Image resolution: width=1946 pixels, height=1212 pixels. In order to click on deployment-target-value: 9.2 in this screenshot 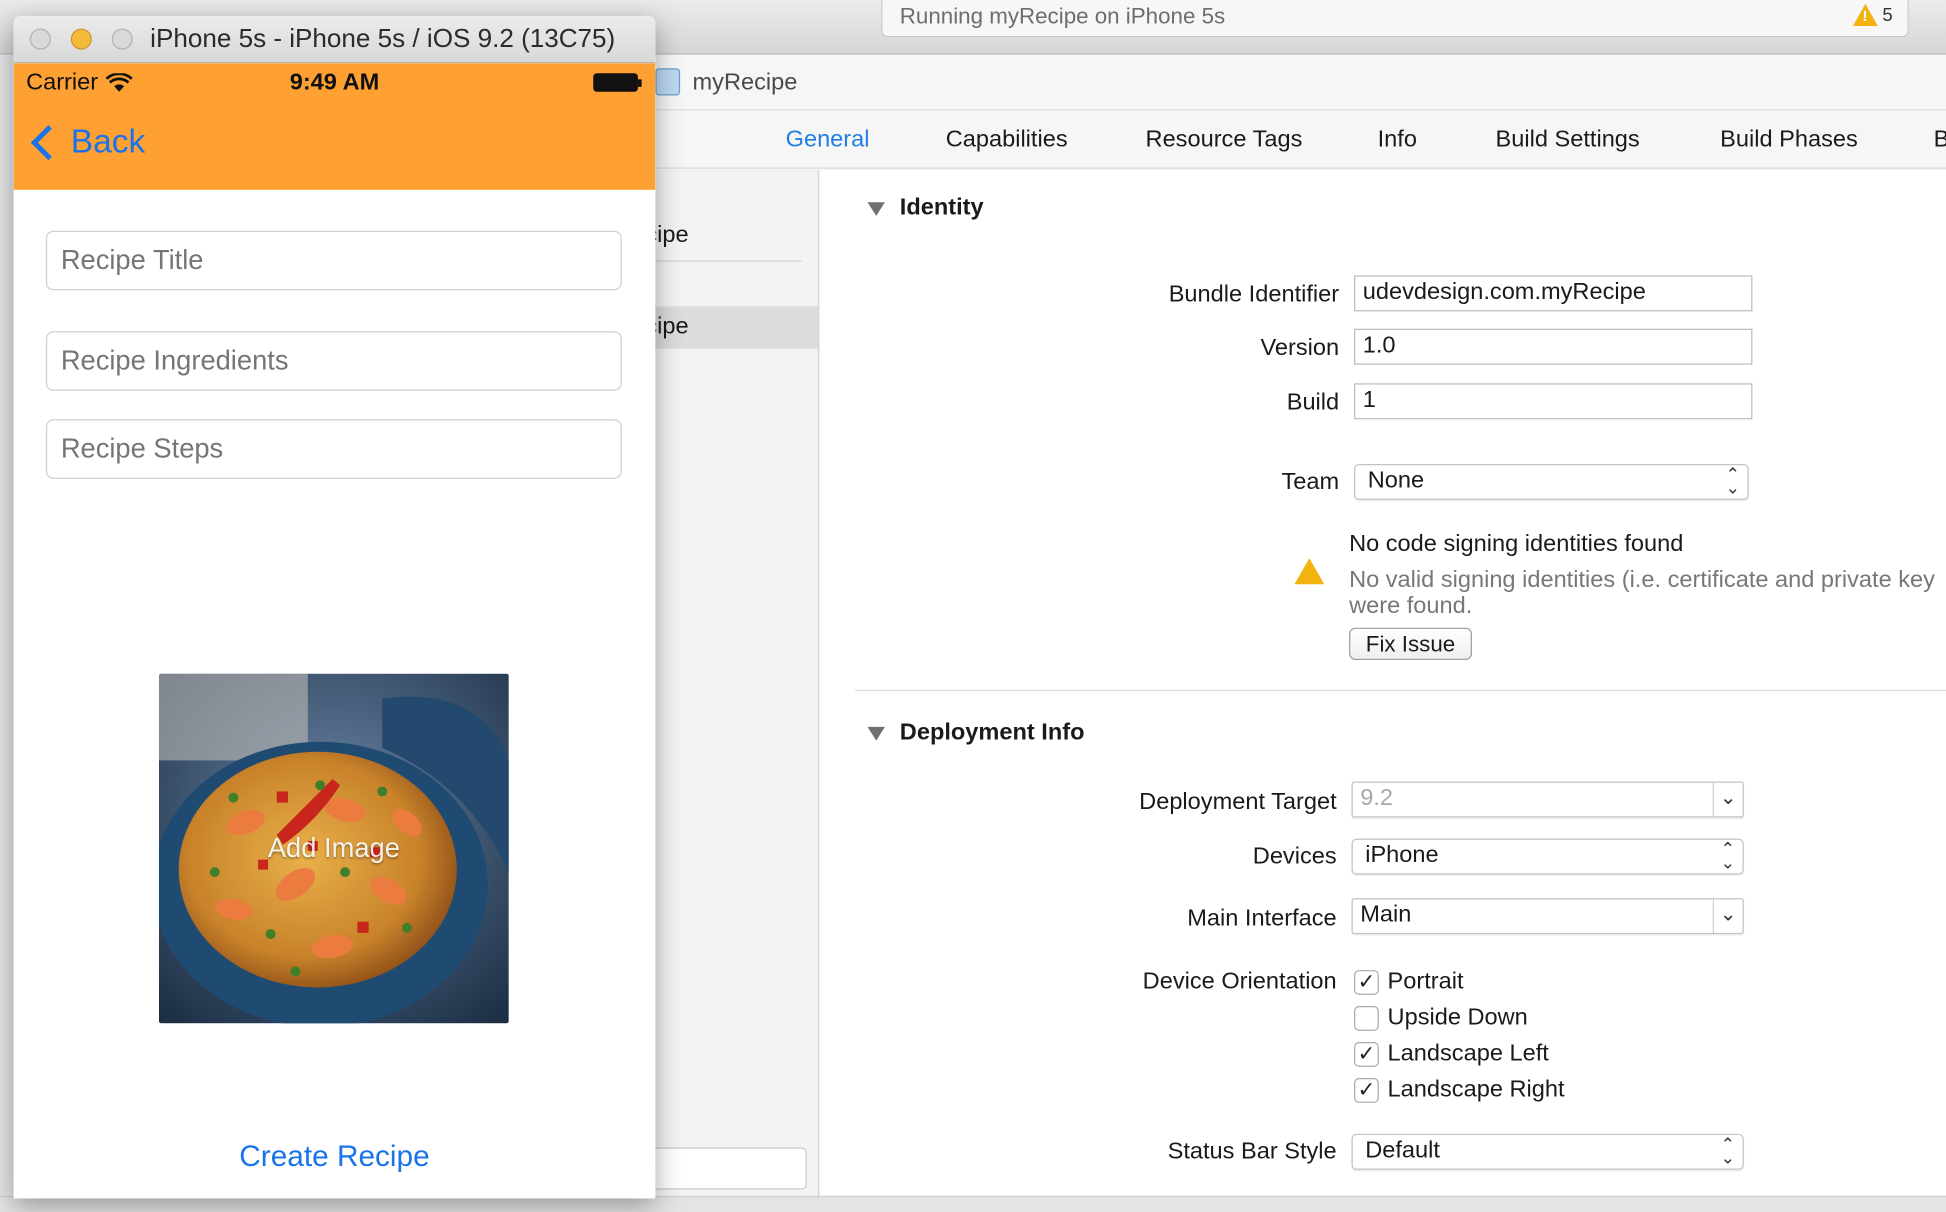, I will do `click(1377, 798)`.